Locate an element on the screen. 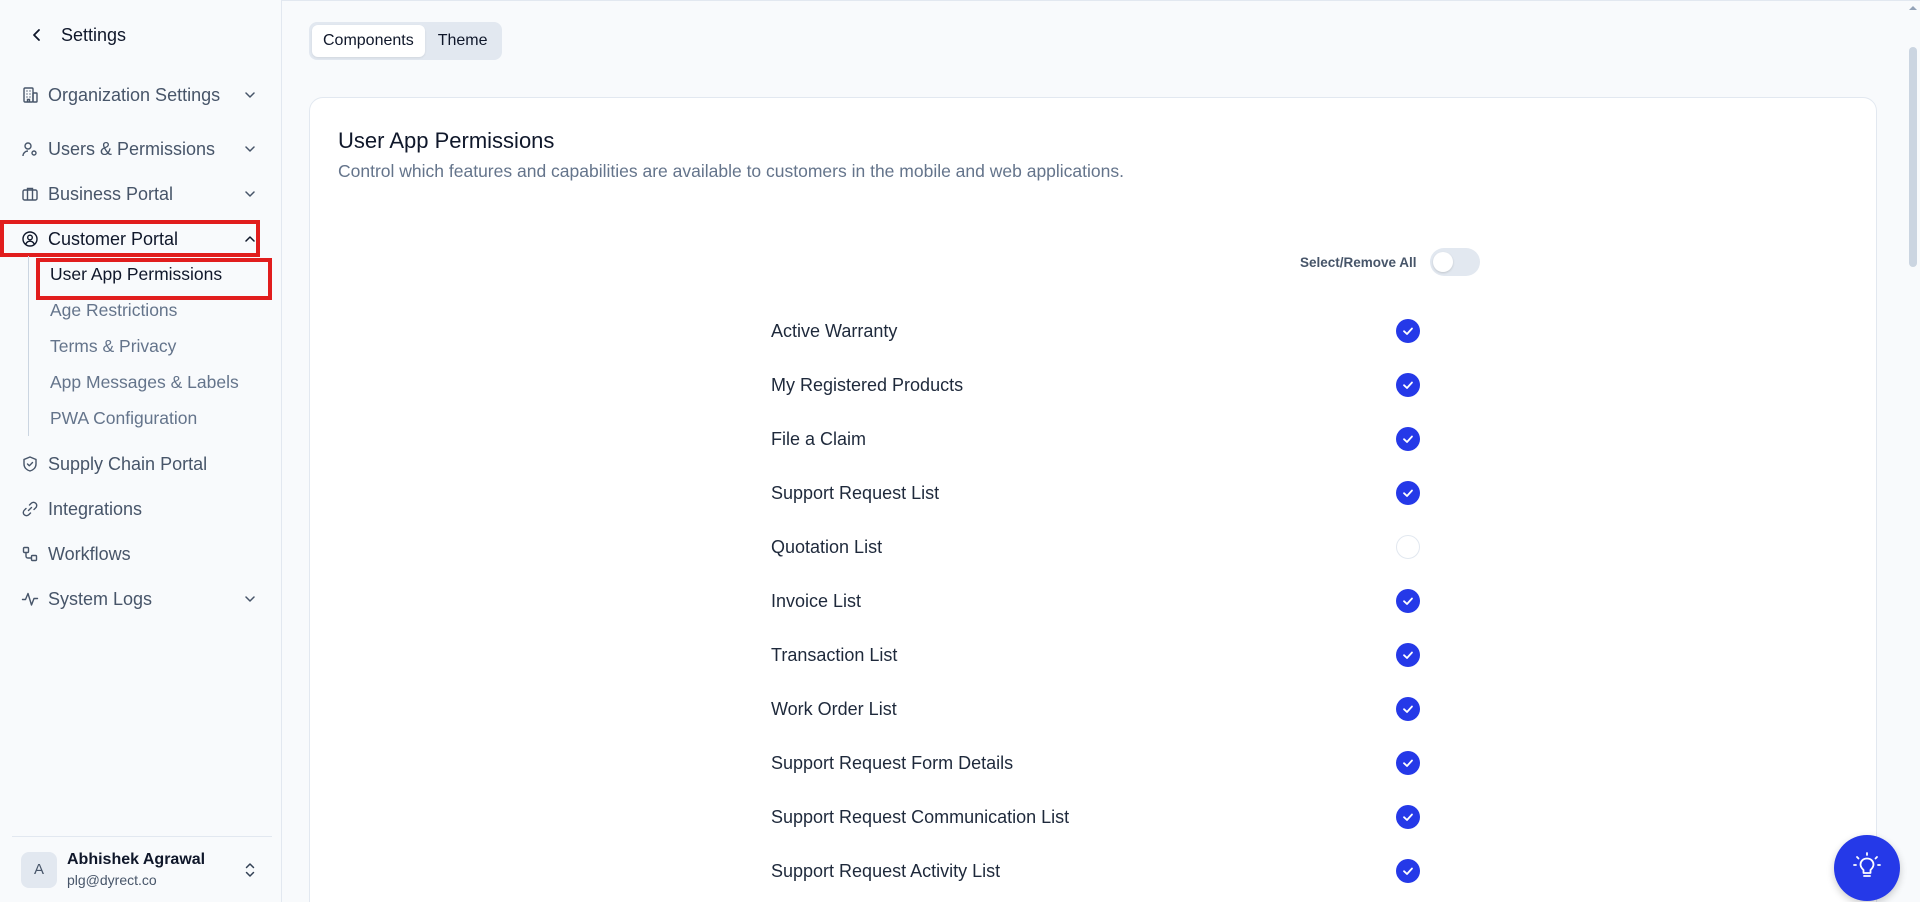 This screenshot has width=1920, height=902. link-icon is located at coordinates (30, 509).